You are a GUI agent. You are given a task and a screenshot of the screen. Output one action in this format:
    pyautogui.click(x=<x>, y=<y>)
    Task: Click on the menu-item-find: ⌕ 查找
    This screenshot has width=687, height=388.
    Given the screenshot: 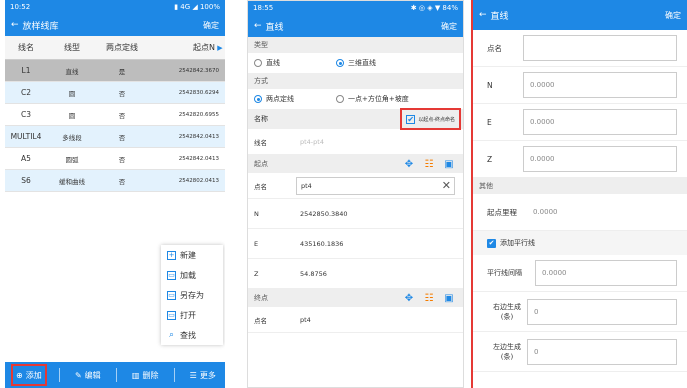 What is the action you would take?
    pyautogui.click(x=192, y=335)
    